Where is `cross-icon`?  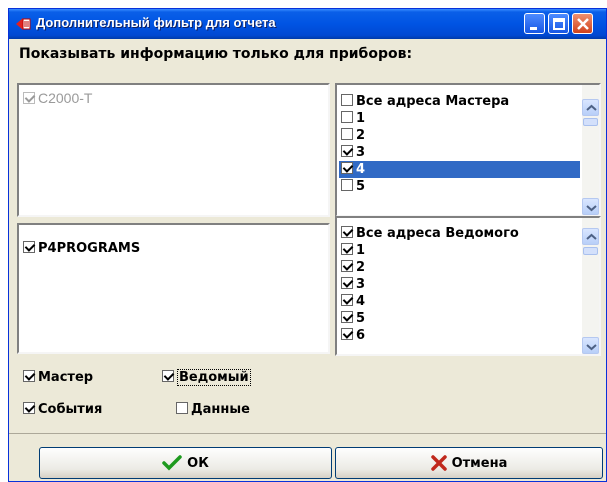 cross-icon is located at coordinates (438, 463).